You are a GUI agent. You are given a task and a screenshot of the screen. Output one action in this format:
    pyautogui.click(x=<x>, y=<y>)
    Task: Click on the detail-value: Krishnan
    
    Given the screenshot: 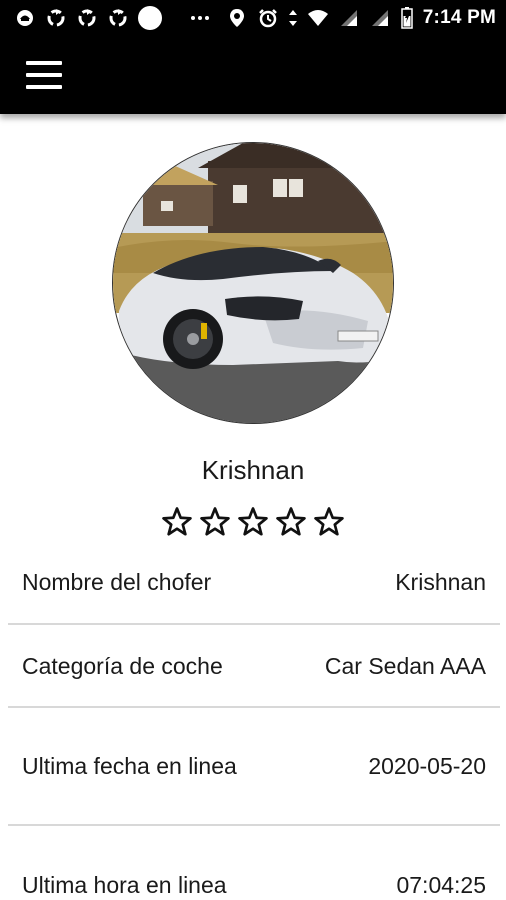 What is the action you would take?
    pyautogui.click(x=440, y=581)
    